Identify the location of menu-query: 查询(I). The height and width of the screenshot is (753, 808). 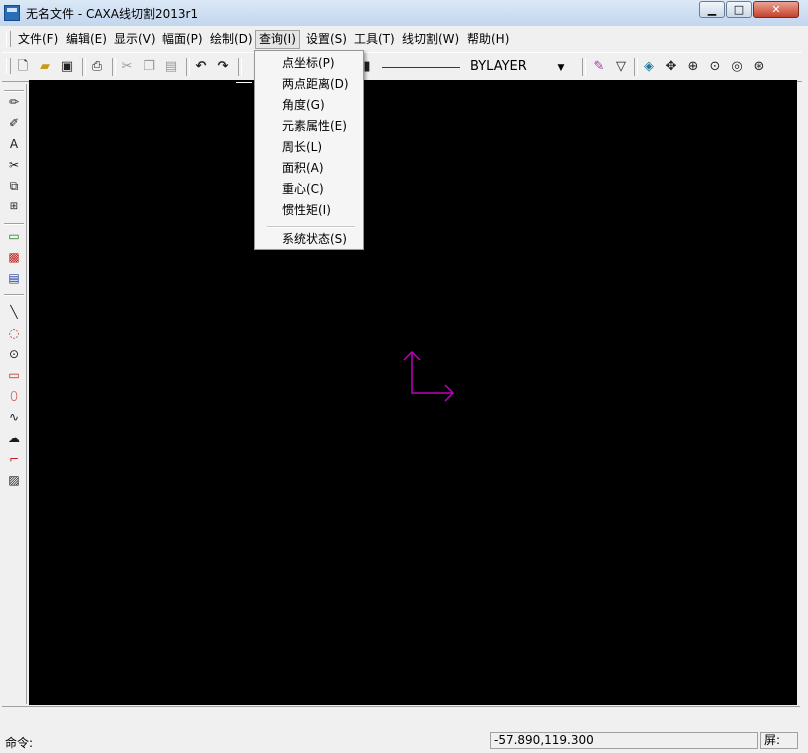
(277, 39).